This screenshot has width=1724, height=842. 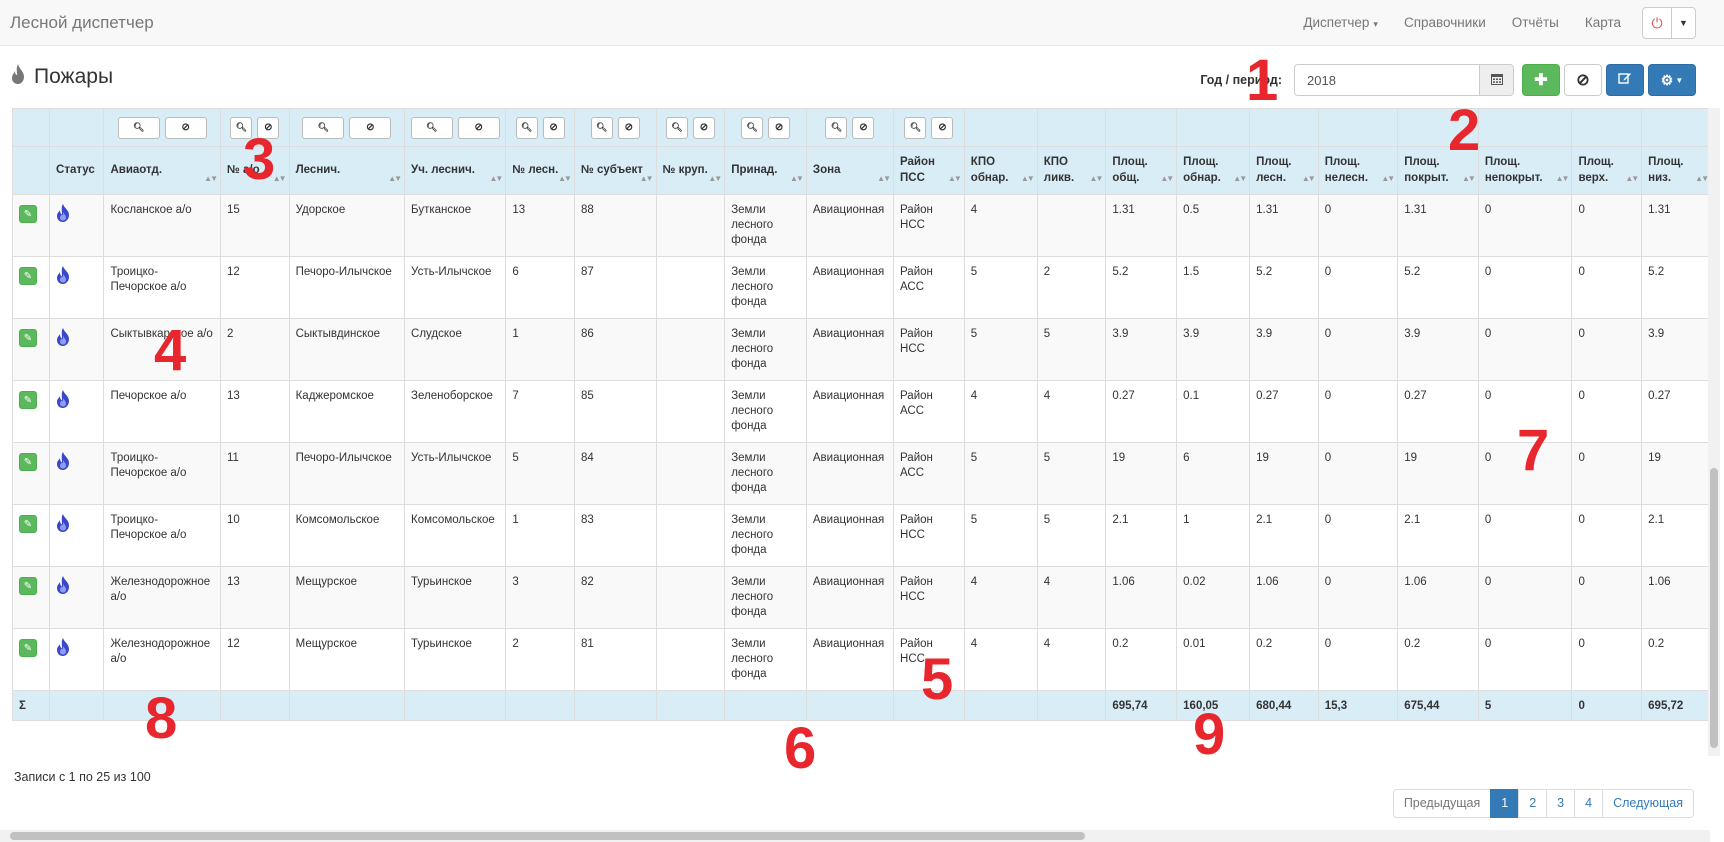 I want to click on nav-reports-link: Отчёты, so click(x=1535, y=23).